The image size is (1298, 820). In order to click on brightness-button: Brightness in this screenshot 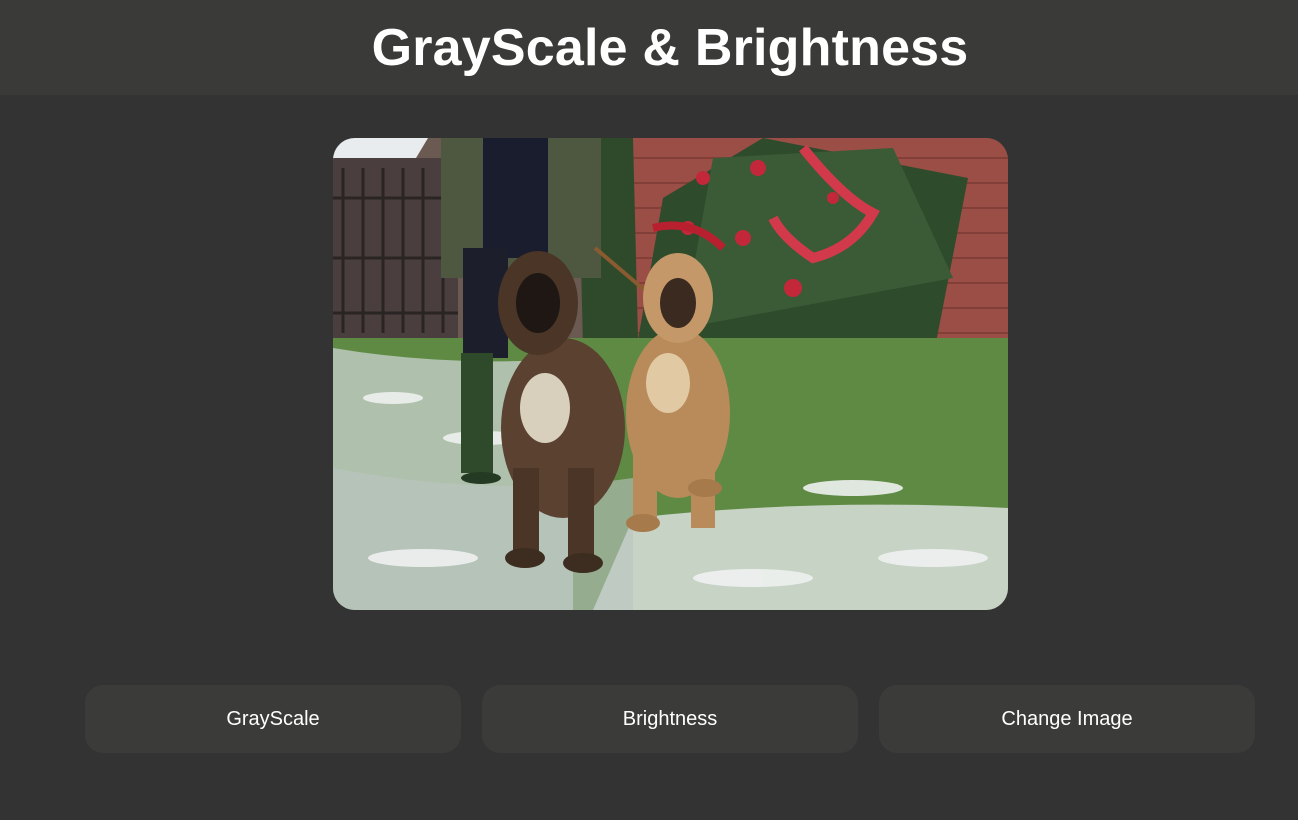, I will do `click(670, 719)`.